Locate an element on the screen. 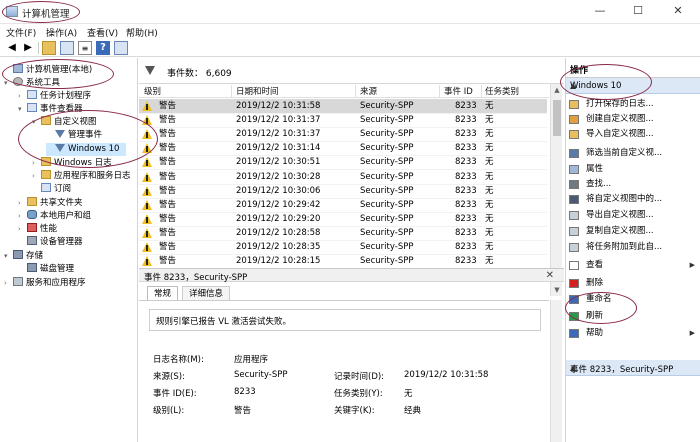 The height and width of the screenshot is (442, 700). disk-icon is located at coordinates (32, 267).